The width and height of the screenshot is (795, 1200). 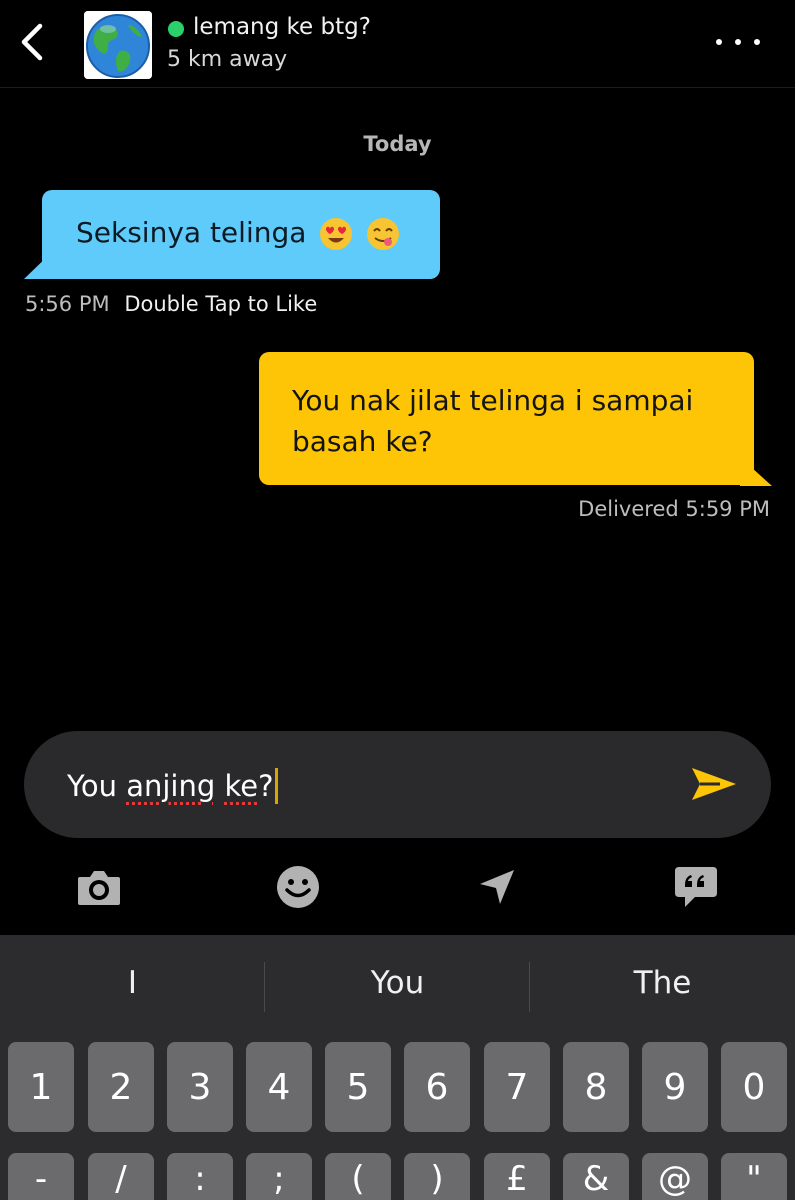 What do you see at coordinates (276, 786) in the screenshot?
I see `text-caret` at bounding box center [276, 786].